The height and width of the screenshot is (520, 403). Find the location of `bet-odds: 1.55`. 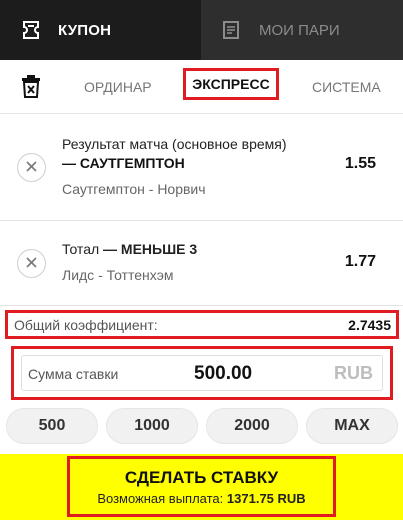

bet-odds: 1.55 is located at coordinates (360, 163).